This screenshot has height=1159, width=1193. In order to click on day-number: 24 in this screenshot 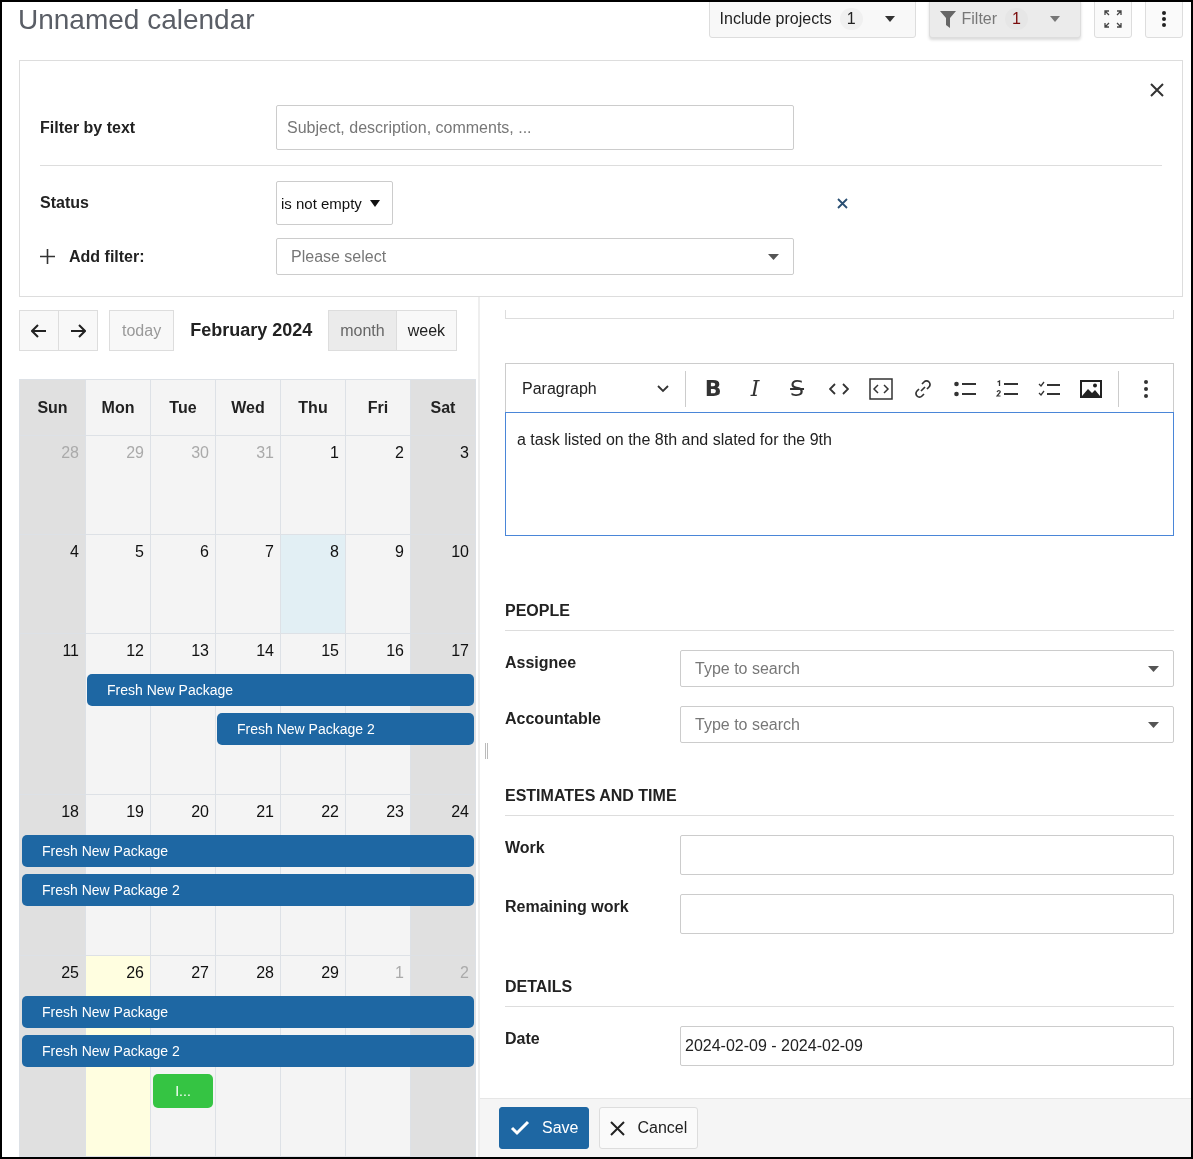, I will do `click(442, 814)`.